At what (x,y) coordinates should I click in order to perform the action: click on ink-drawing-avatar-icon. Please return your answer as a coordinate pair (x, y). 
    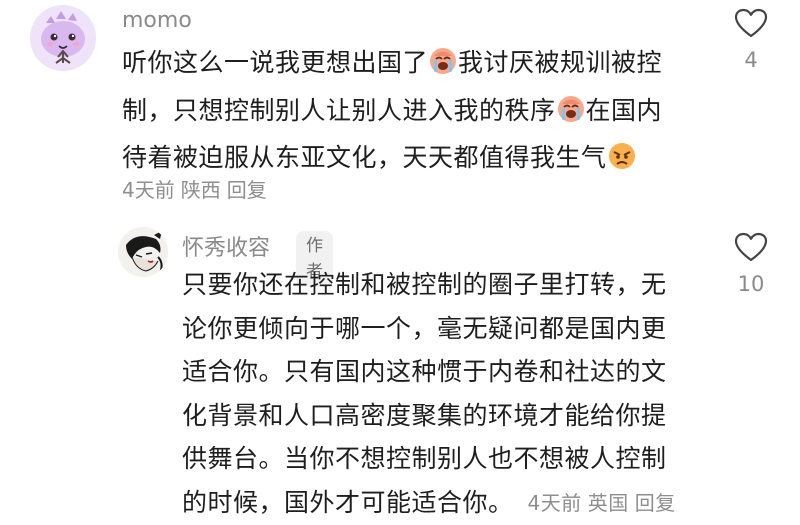
    Looking at the image, I should click on (143, 252).